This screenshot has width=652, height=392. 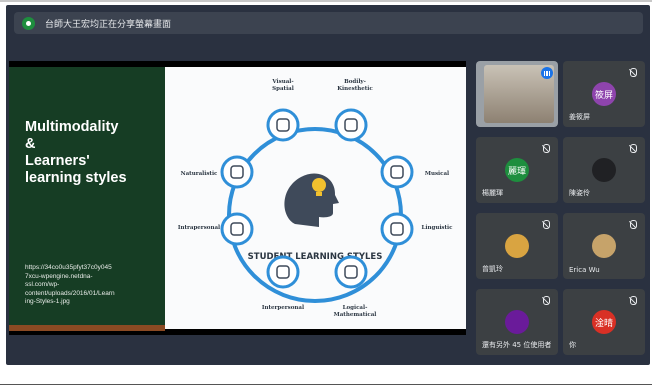 I want to click on style-label: Logical-Mathematical, so click(x=355, y=311).